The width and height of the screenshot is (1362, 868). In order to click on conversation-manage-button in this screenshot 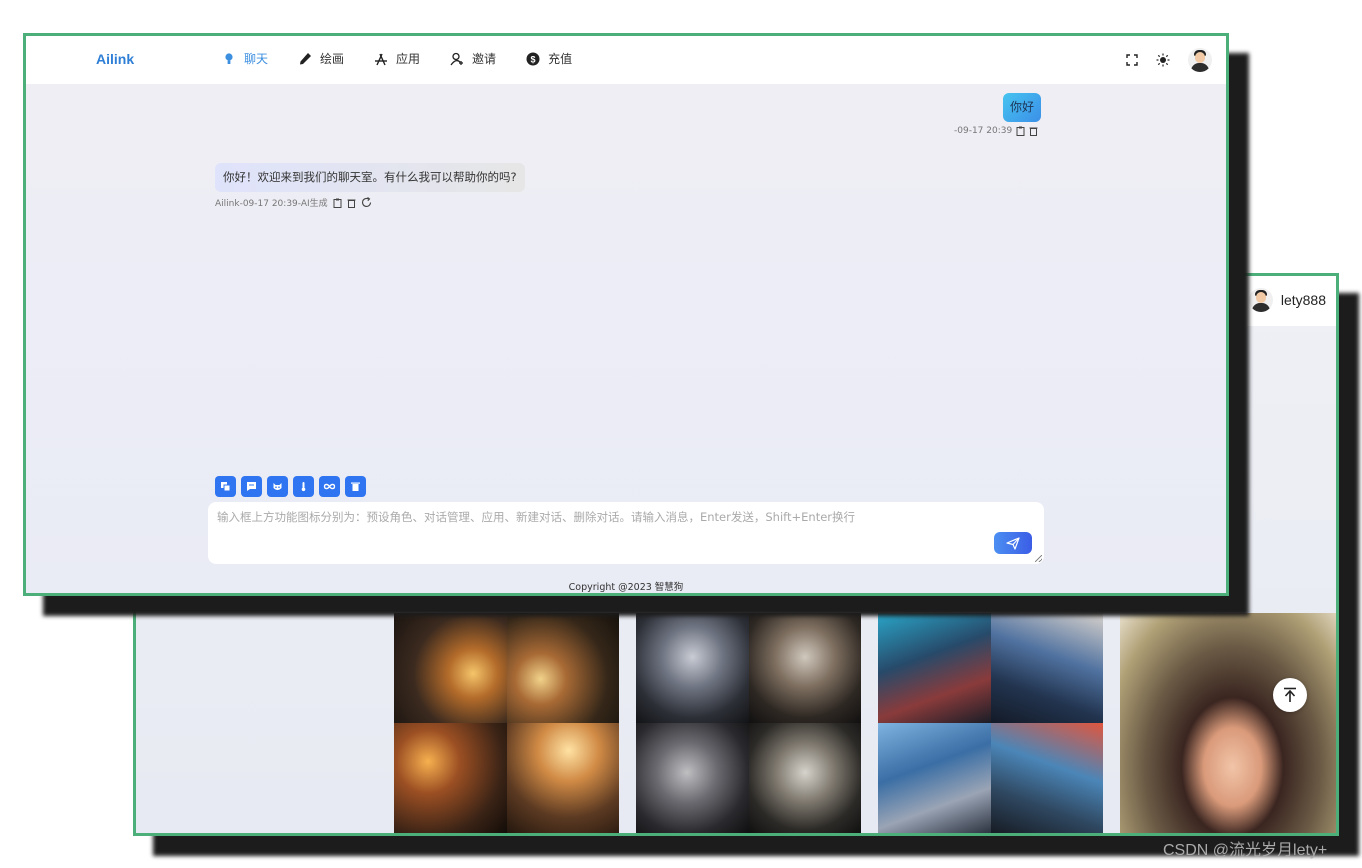, I will do `click(251, 486)`.